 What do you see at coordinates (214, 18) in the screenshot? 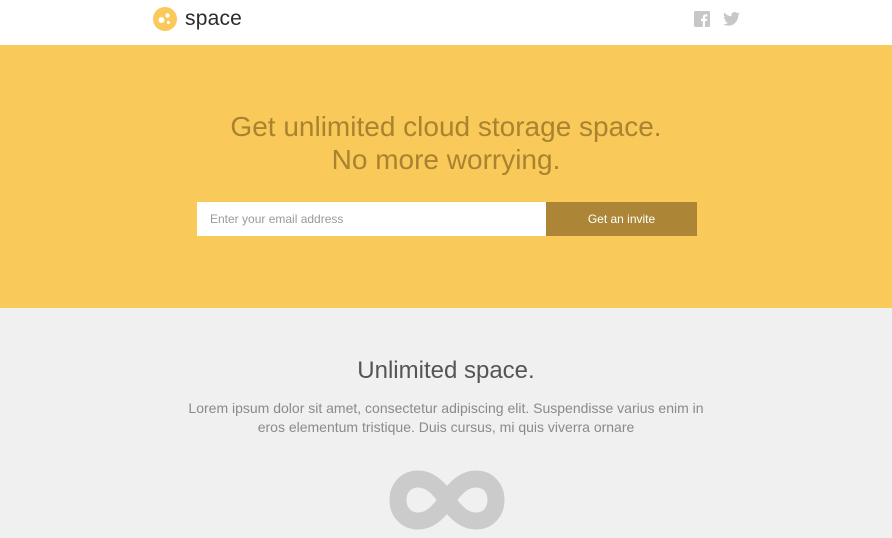
I see `brand-name: space` at bounding box center [214, 18].